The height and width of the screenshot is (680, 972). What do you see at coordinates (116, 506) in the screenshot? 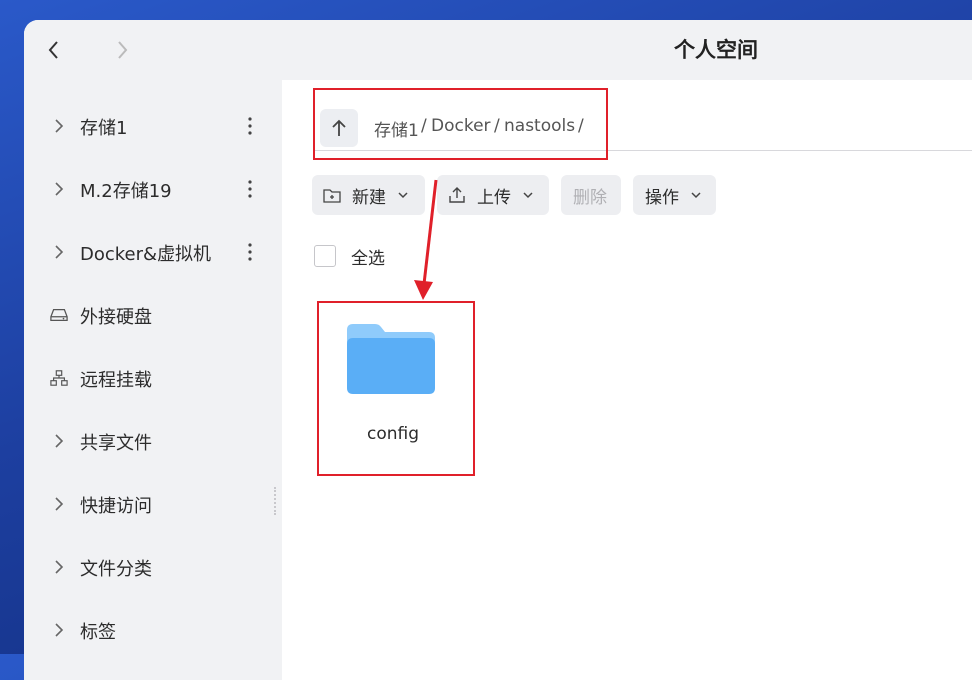
I see `sidebar-item-label: 快捷访问` at bounding box center [116, 506].